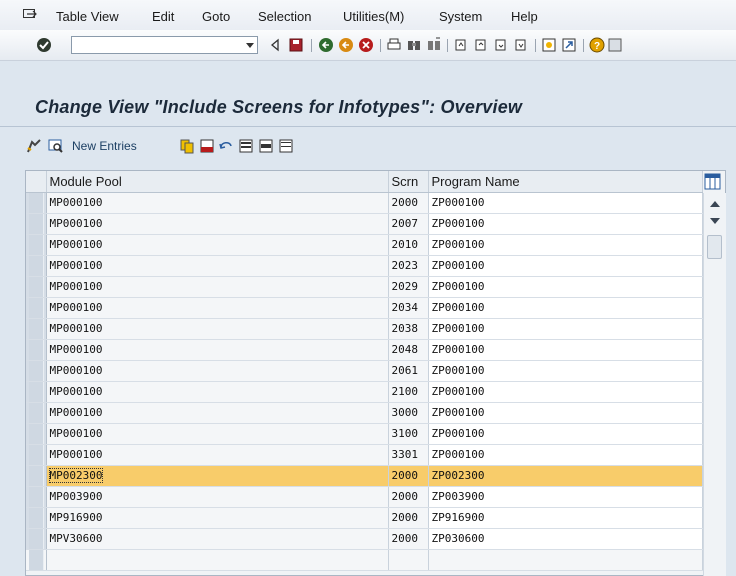 The image size is (736, 576). I want to click on cell-program-name: ZP916900, so click(565, 518).